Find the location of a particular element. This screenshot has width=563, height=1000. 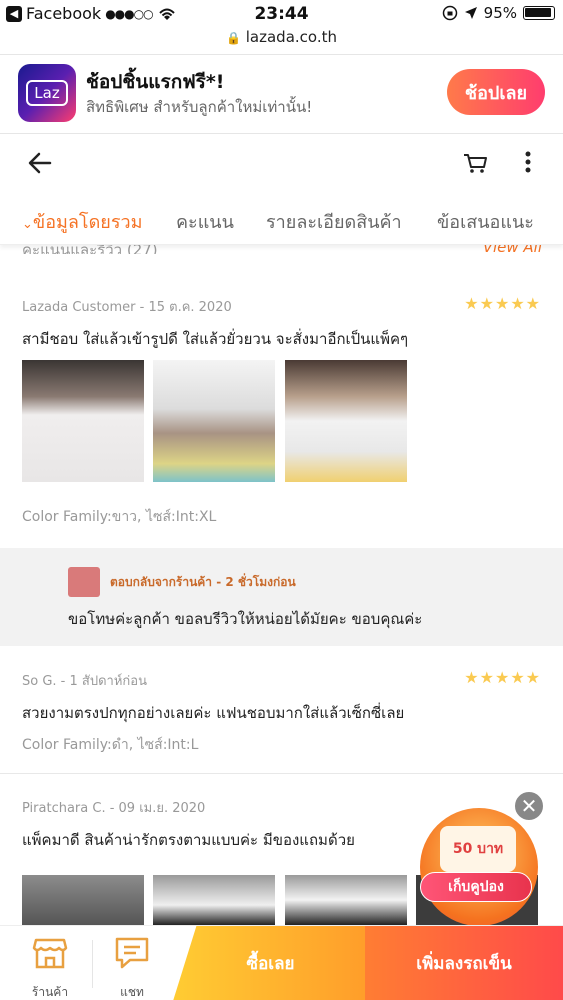

divider is located at coordinates (92, 964).